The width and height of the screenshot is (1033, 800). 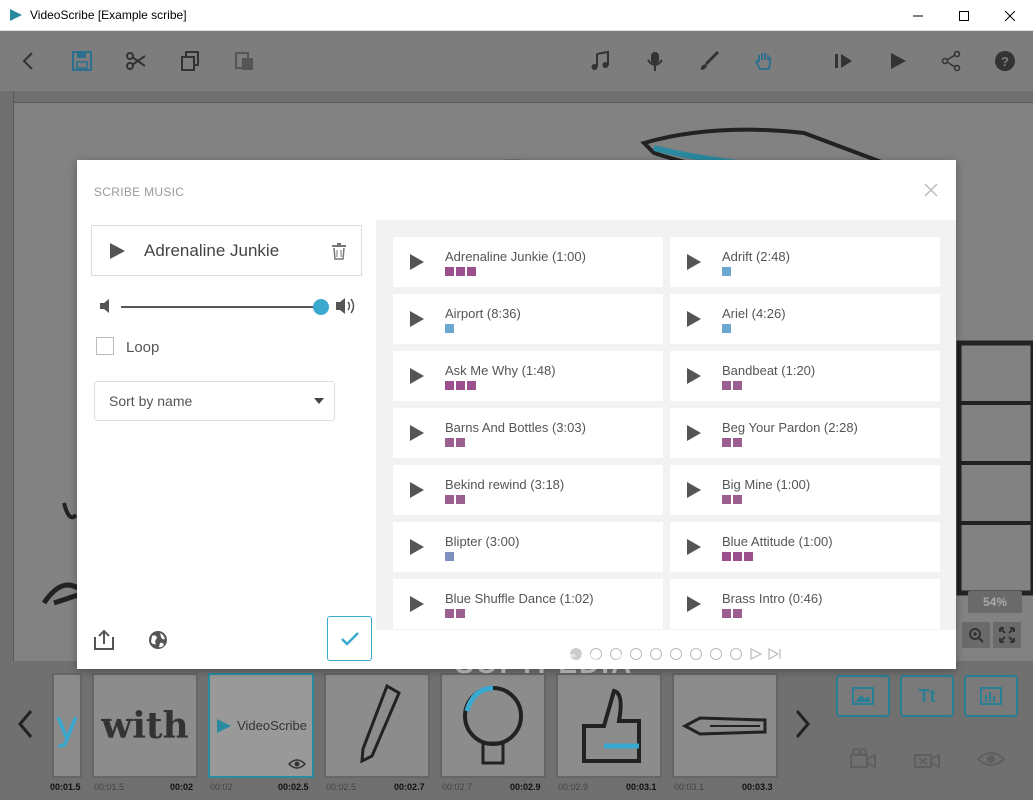 What do you see at coordinates (272, 725) in the screenshot?
I see `frame-label: VideoScribe` at bounding box center [272, 725].